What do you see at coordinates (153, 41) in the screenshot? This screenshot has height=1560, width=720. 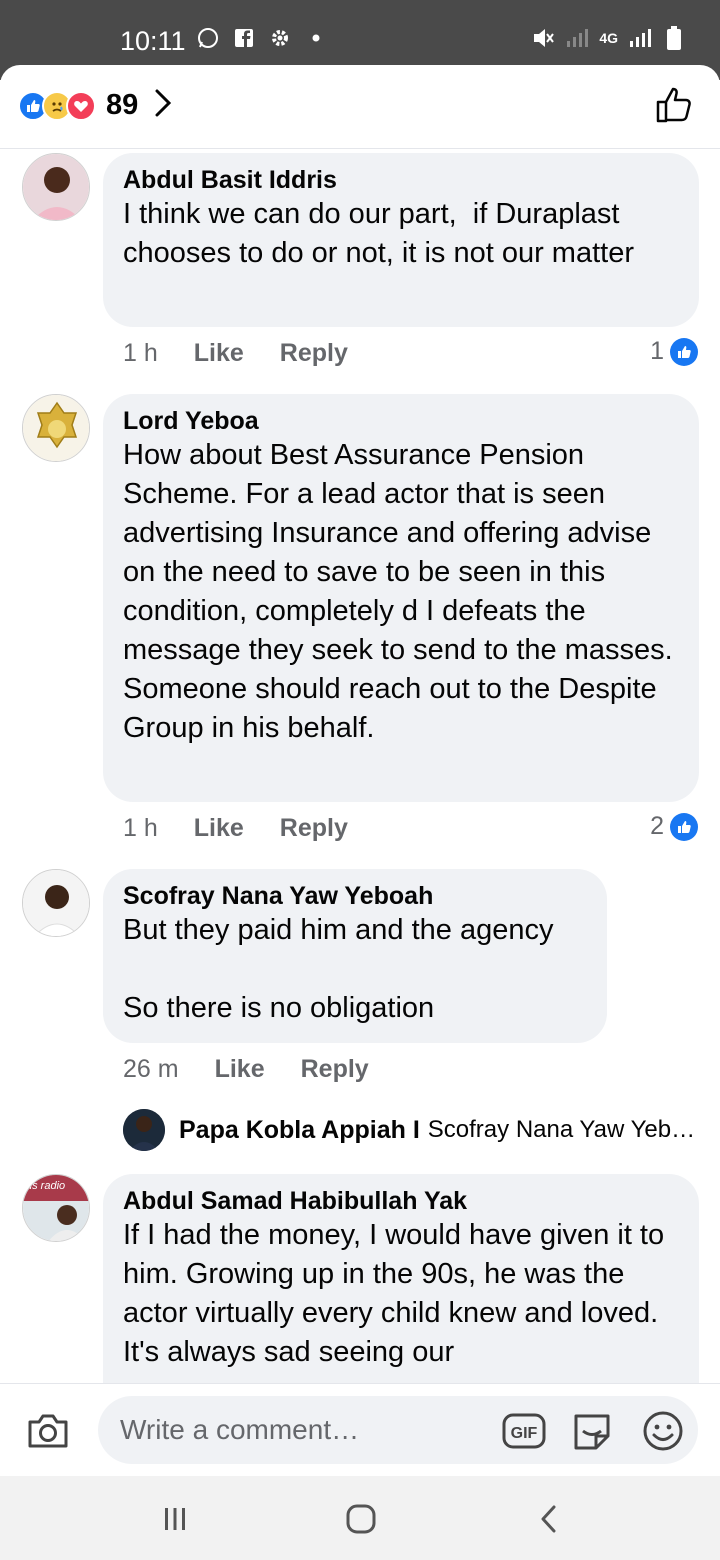 I see `status-time: 10:11` at bounding box center [153, 41].